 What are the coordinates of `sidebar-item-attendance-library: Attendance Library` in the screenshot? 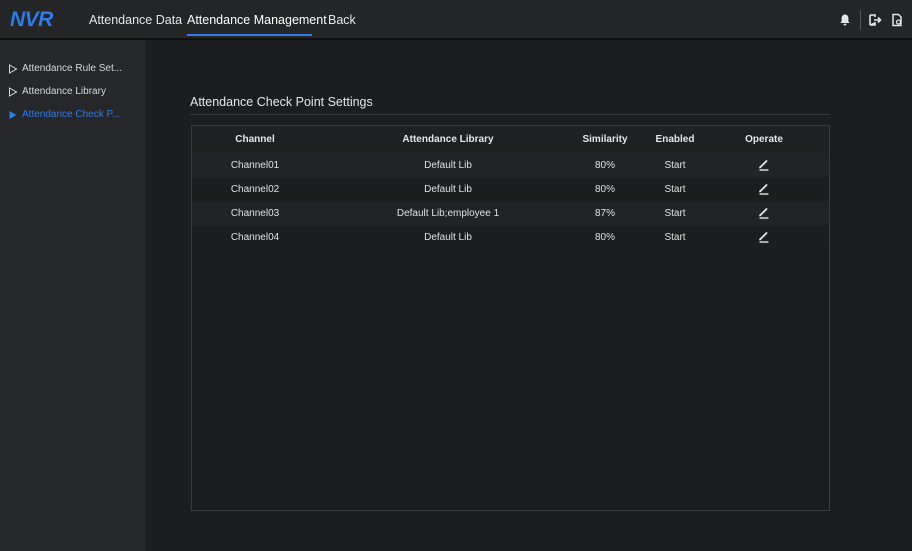 It's located at (57, 91).